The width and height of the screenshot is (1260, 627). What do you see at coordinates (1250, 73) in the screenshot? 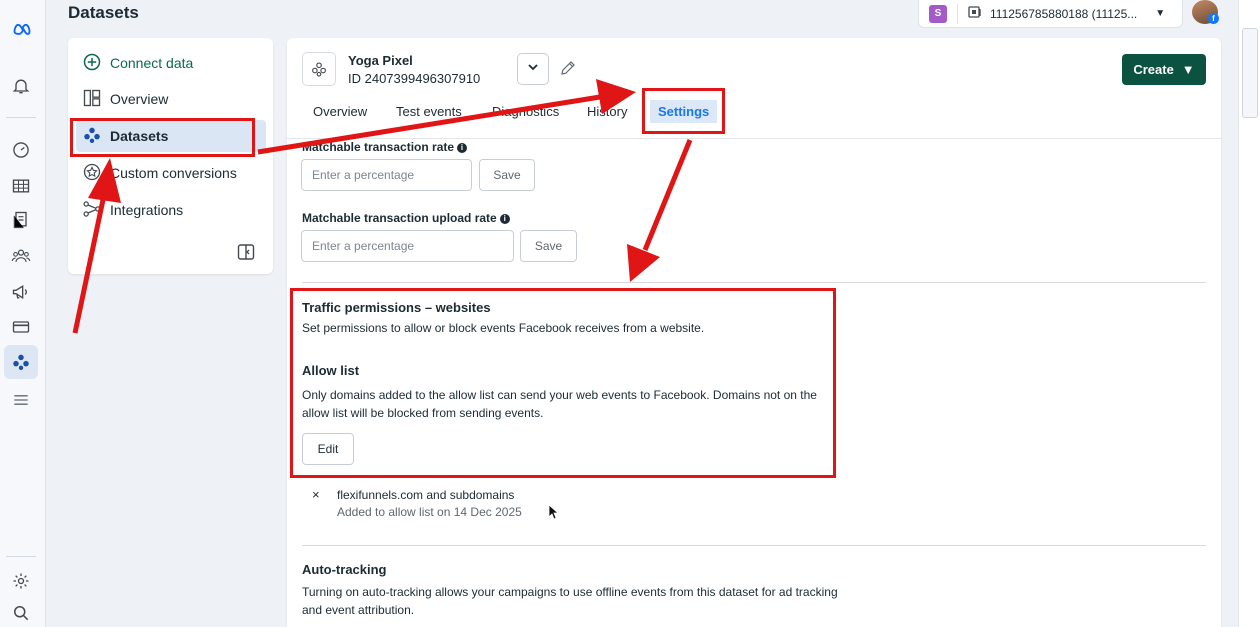
I see `scroll-handle` at bounding box center [1250, 73].